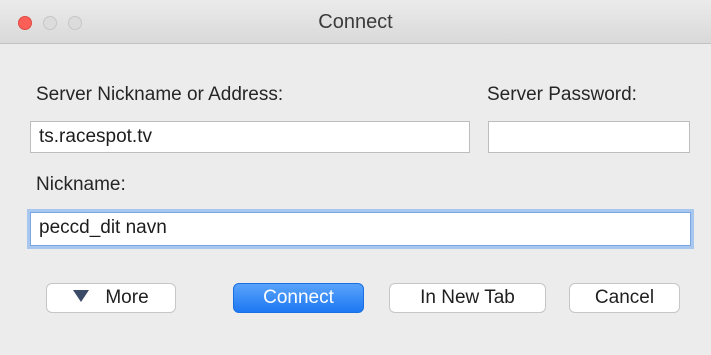 This screenshot has height=355, width=711. What do you see at coordinates (81, 295) in the screenshot?
I see `triangle-down-icon` at bounding box center [81, 295].